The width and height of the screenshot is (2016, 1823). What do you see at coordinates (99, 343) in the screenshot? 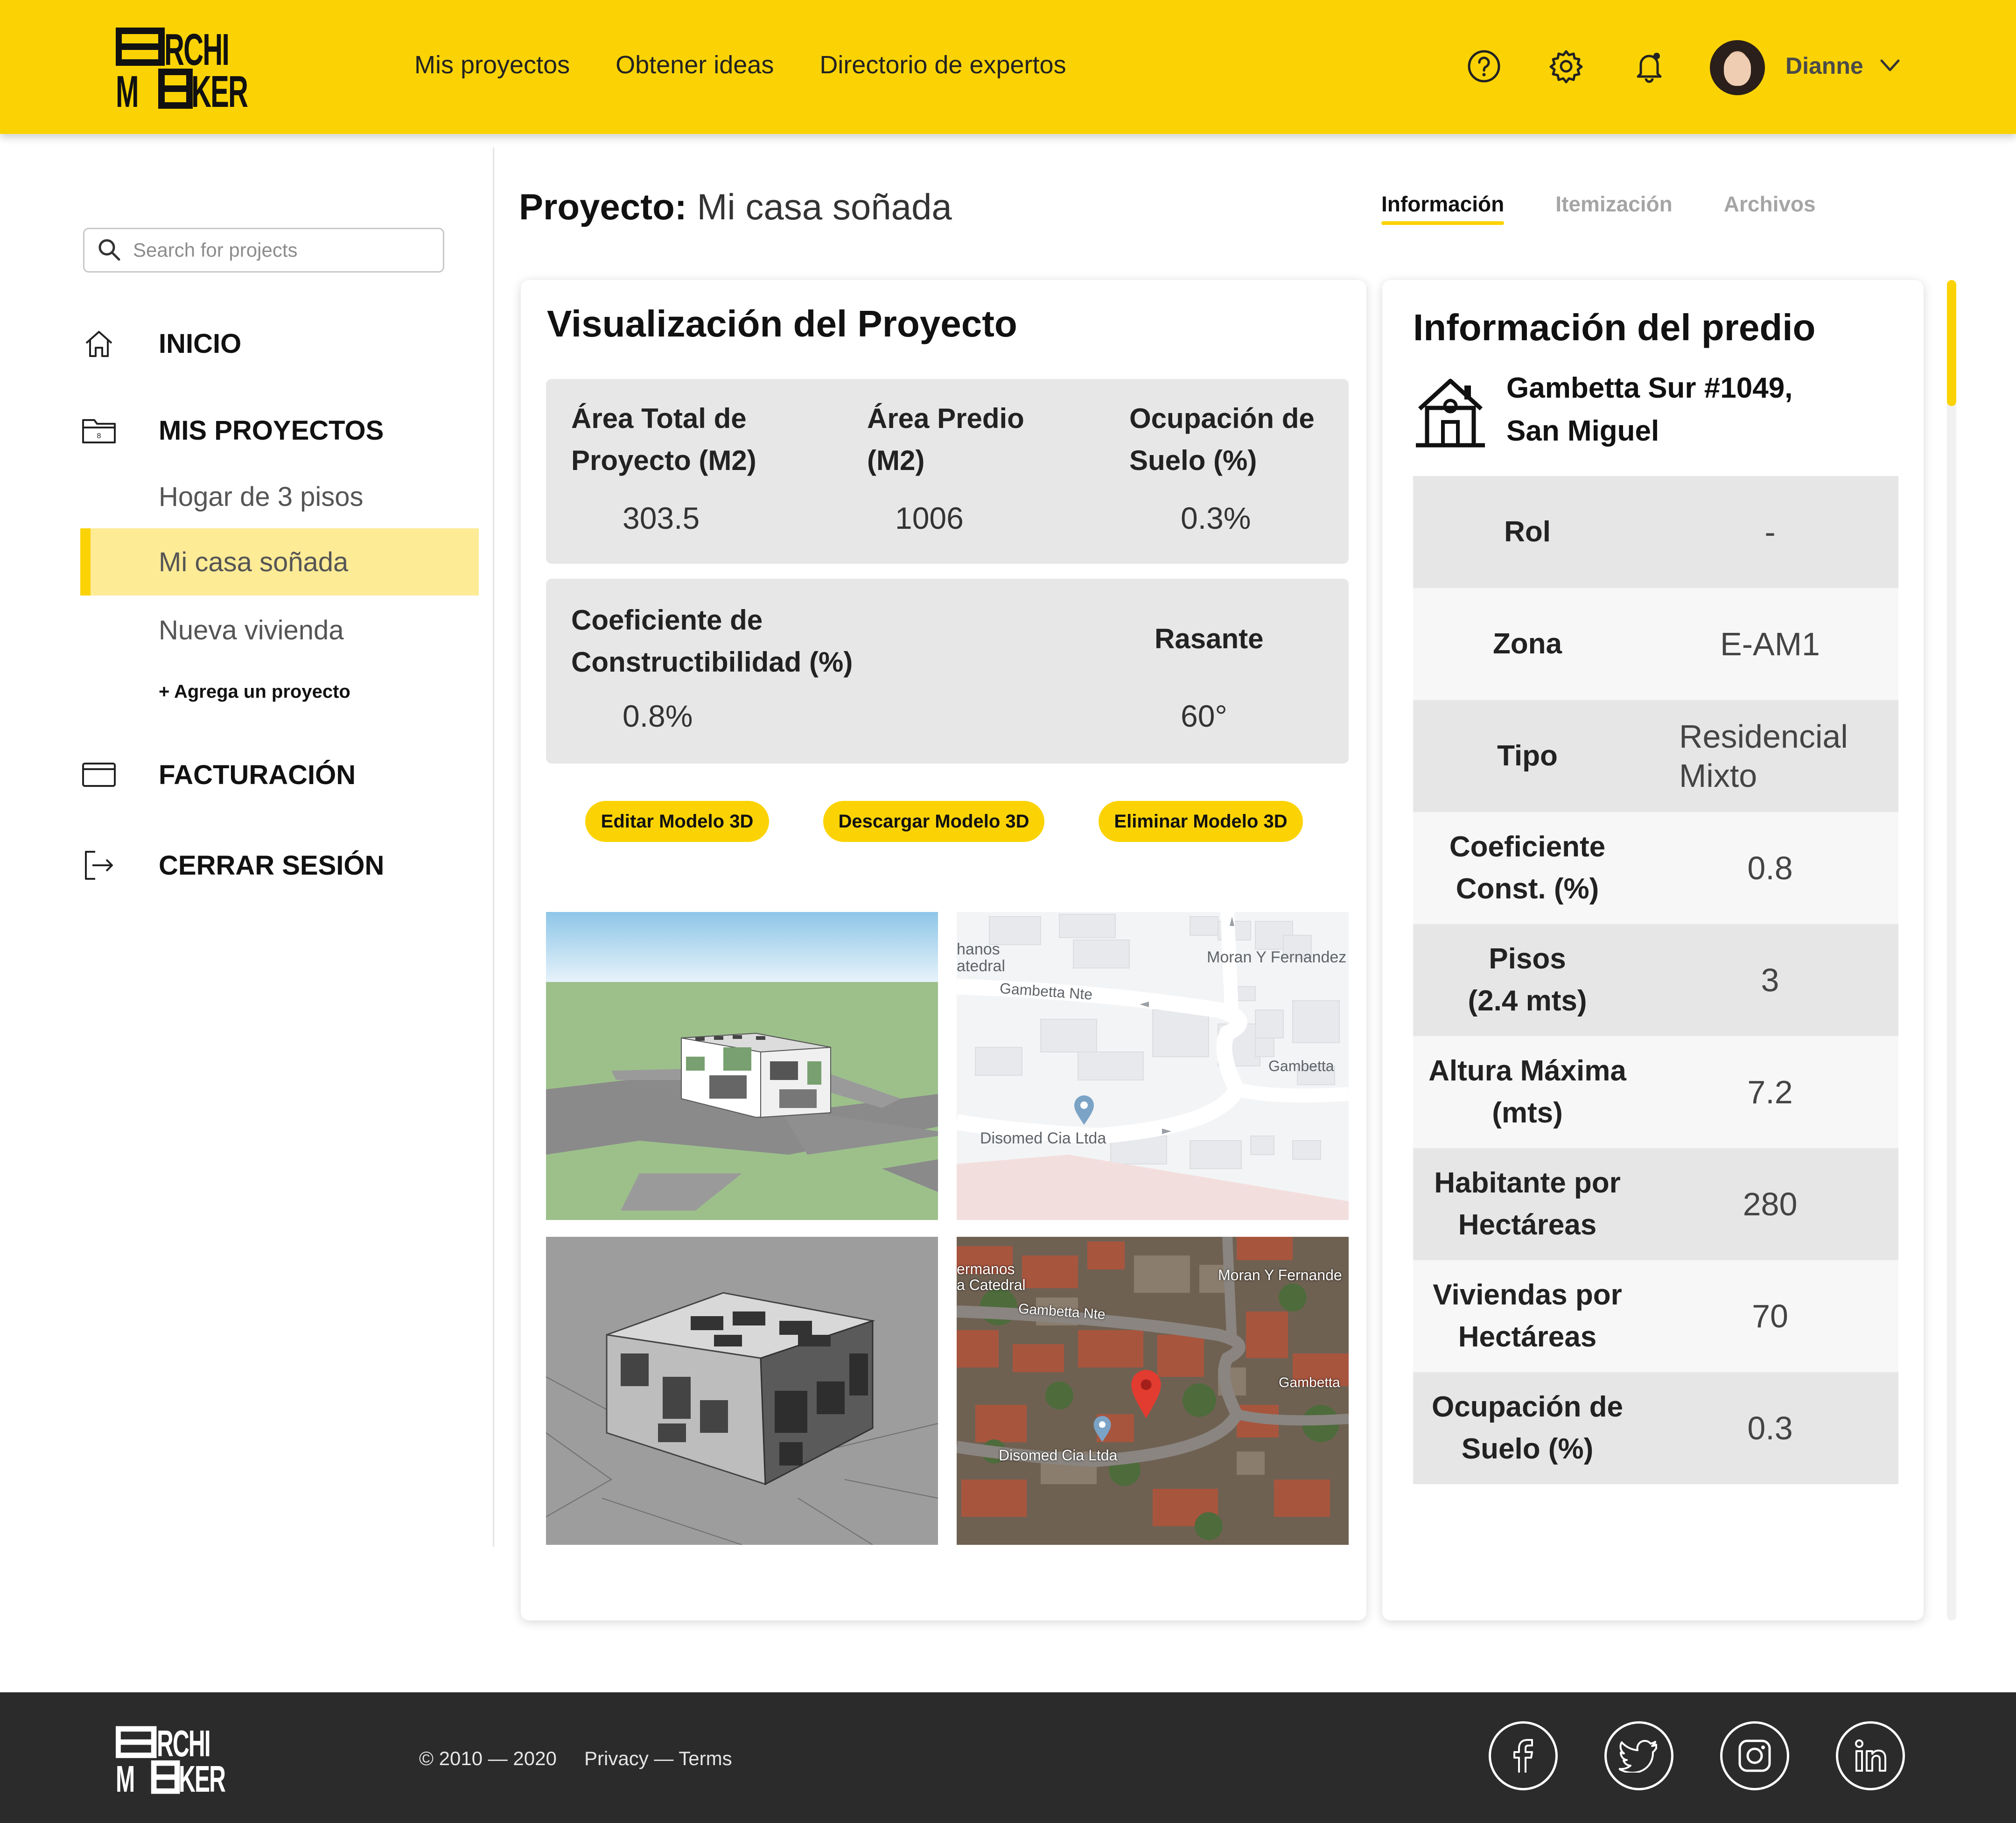
I see `home-icon` at bounding box center [99, 343].